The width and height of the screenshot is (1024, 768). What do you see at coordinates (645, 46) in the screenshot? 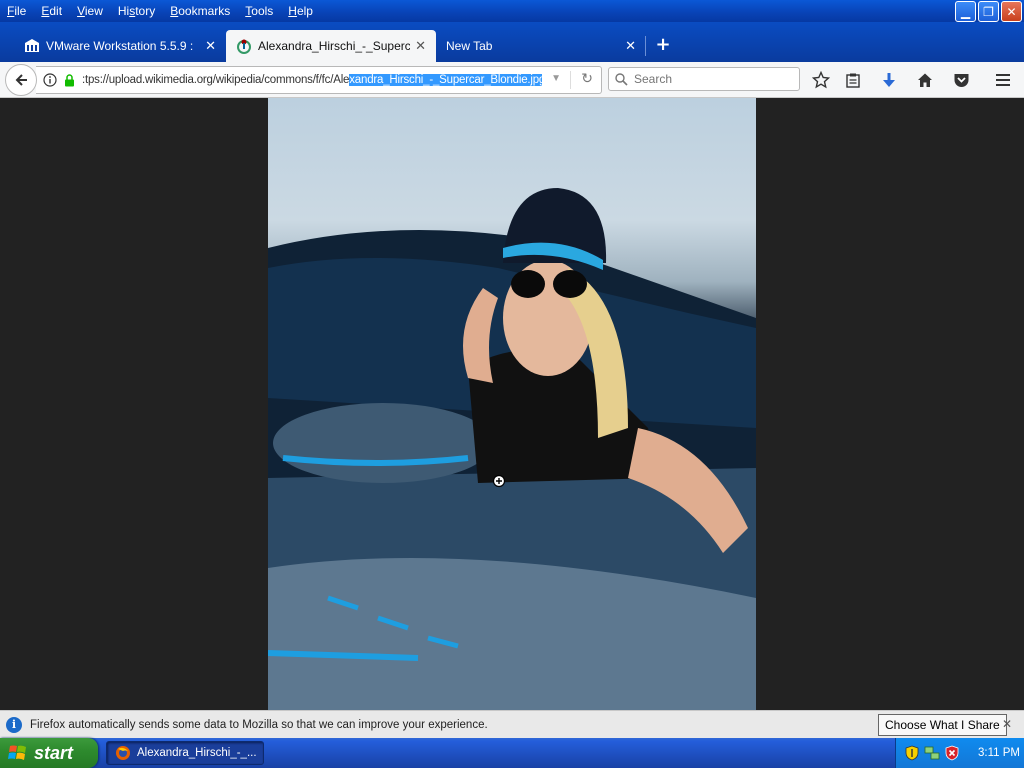
I see `tab-separator` at bounding box center [645, 46].